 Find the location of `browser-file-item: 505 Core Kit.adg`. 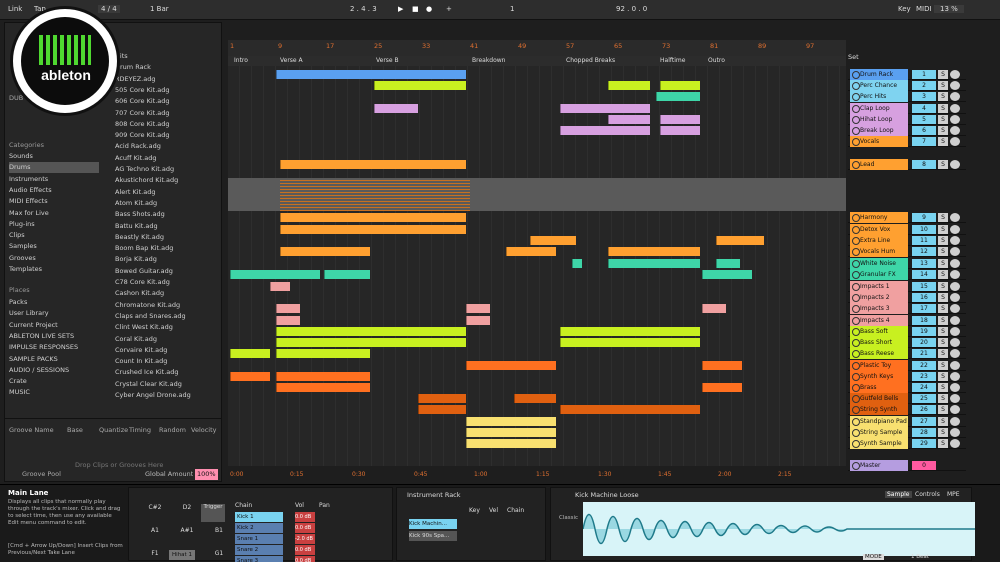

browser-file-item: 505 Core Kit.adg is located at coordinates (167, 90).